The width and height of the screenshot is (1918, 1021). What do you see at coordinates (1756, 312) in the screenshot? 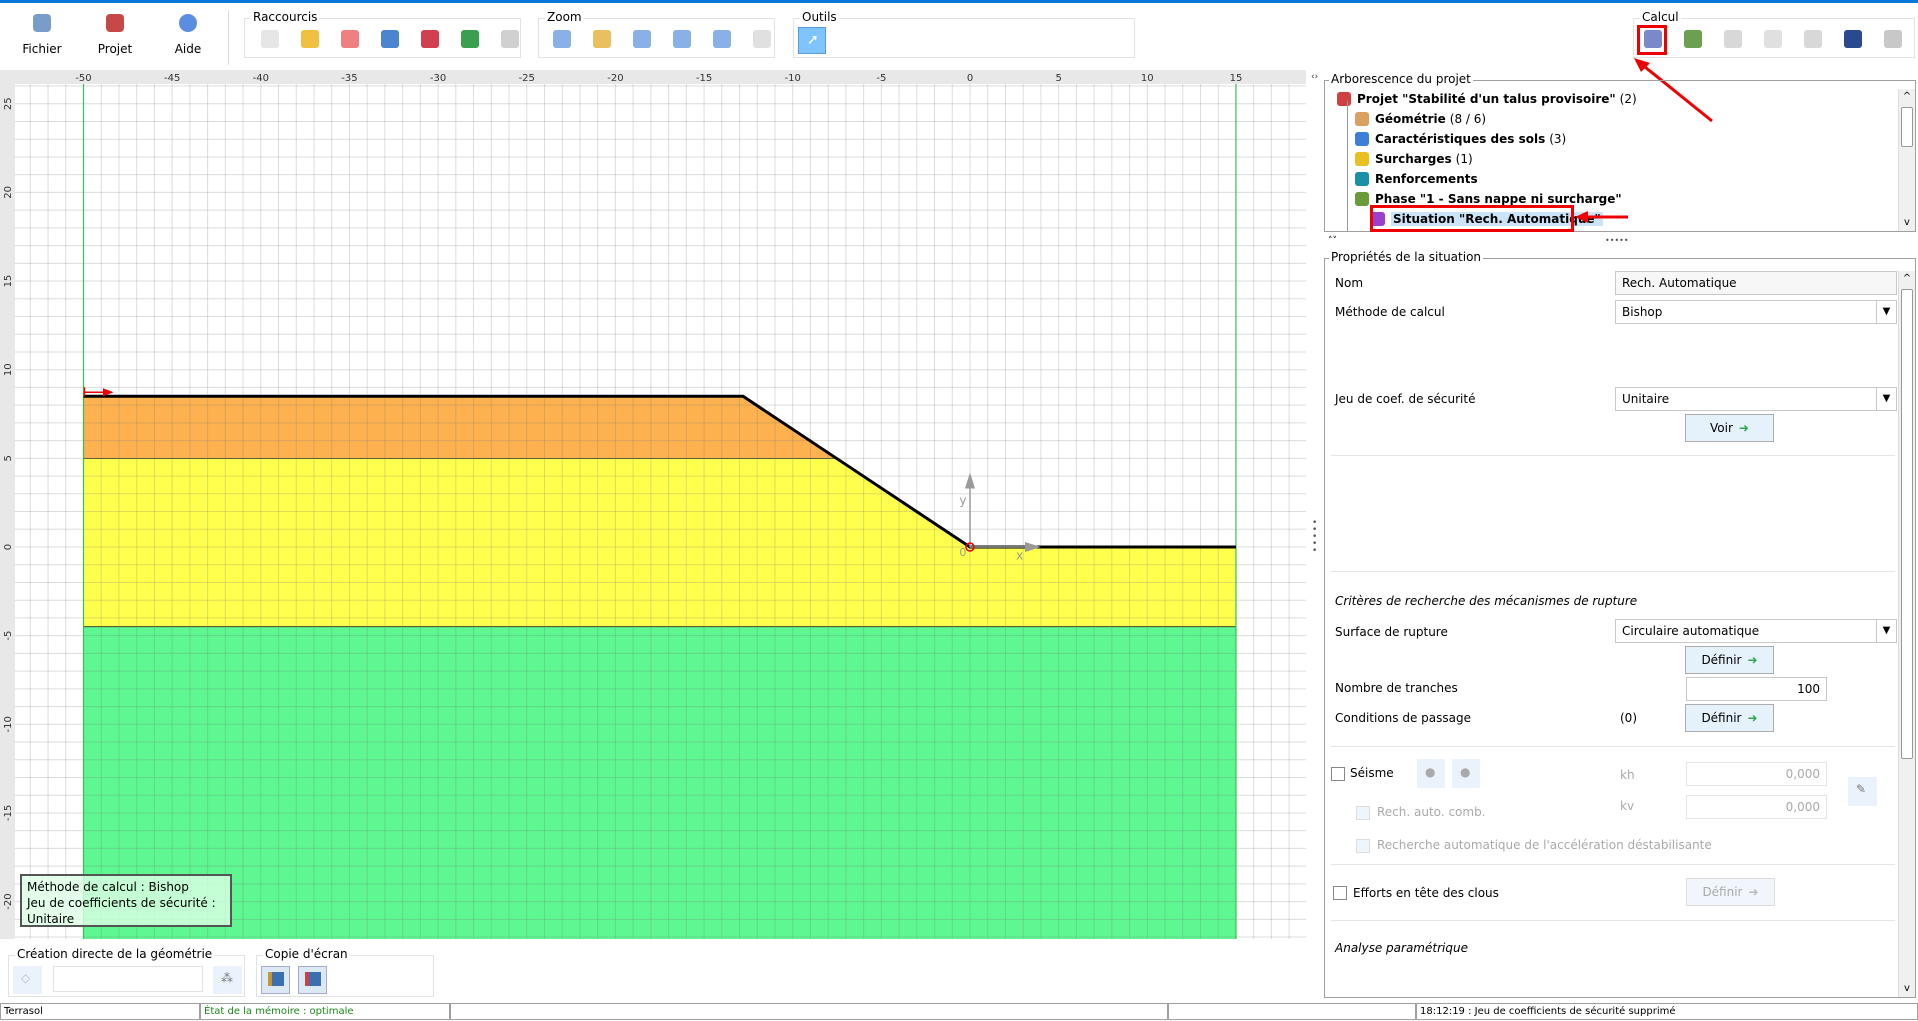
I see `methode-select: Bishop ▼` at bounding box center [1756, 312].